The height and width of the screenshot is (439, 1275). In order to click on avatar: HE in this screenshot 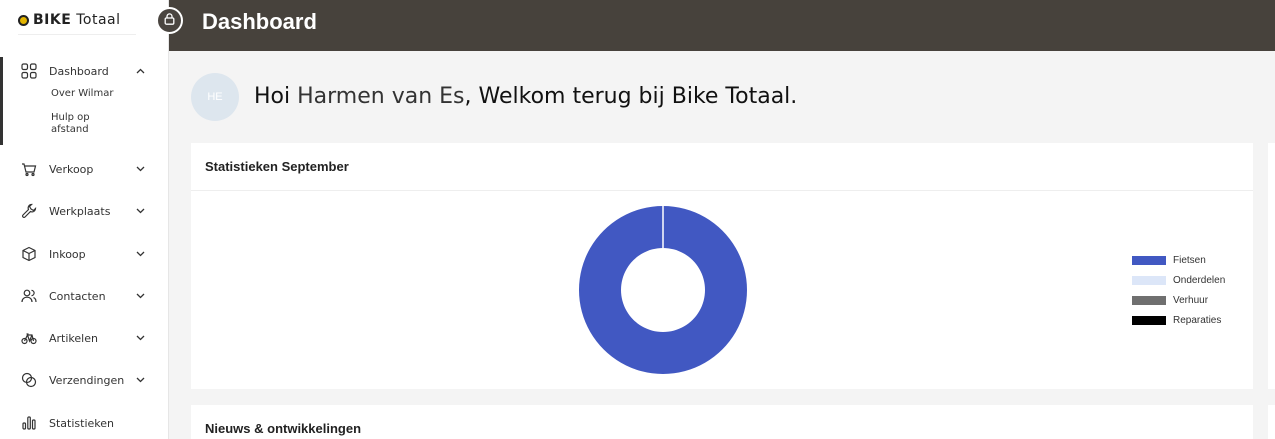, I will do `click(215, 97)`.